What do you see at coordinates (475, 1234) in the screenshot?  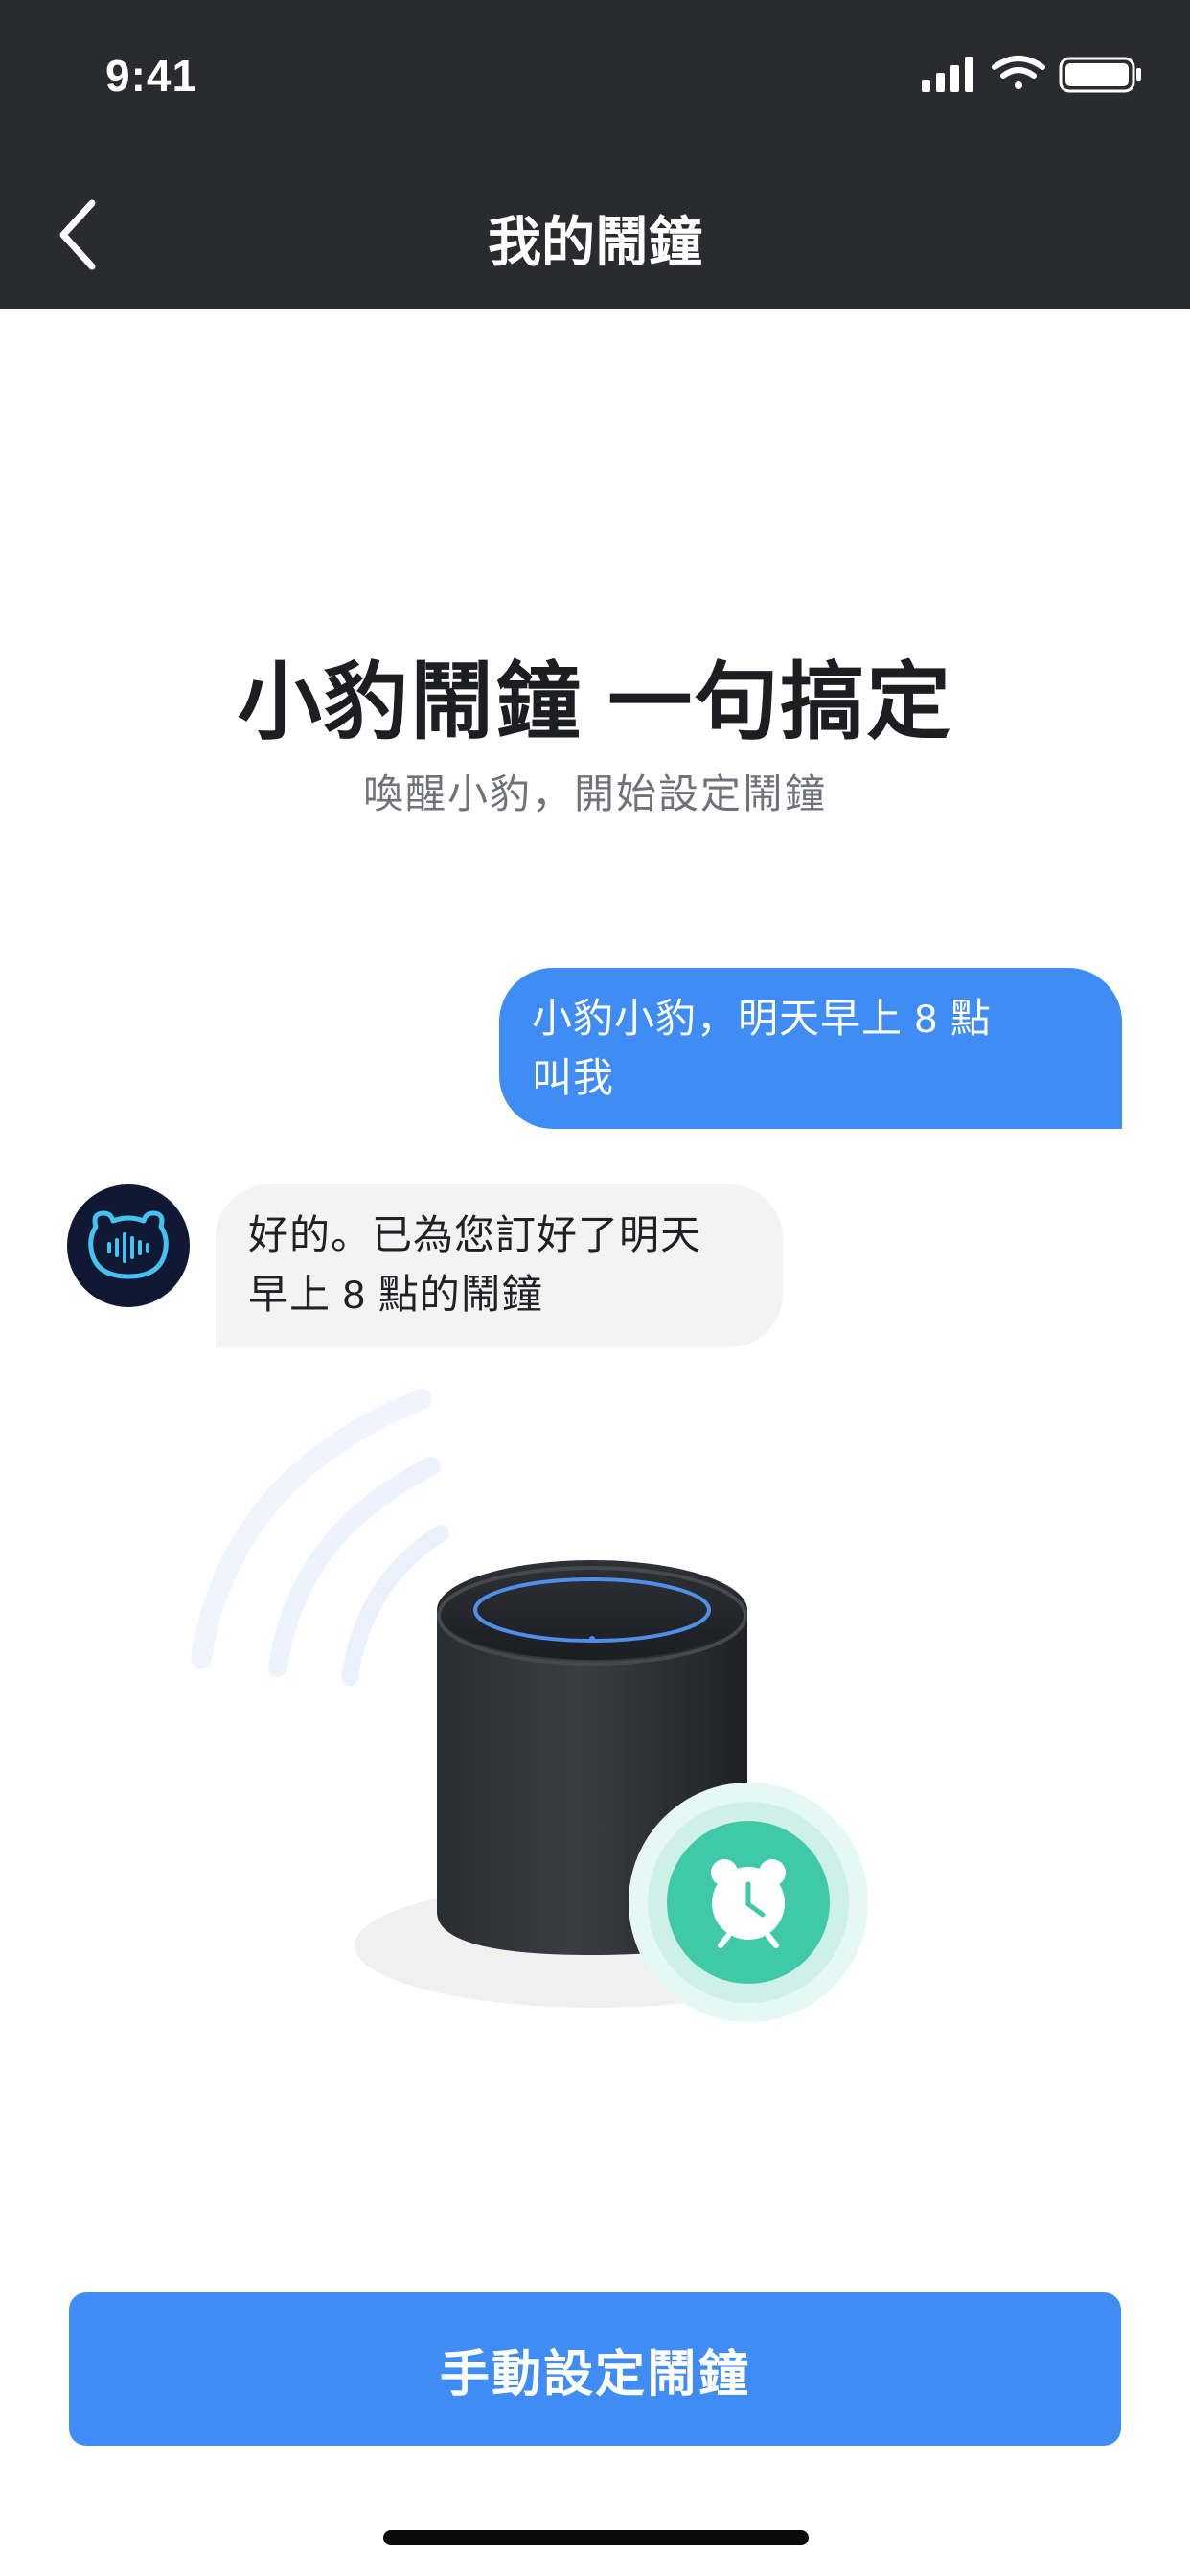 I see `assistant-message-line: 好的。已為您訂好了明天` at bounding box center [475, 1234].